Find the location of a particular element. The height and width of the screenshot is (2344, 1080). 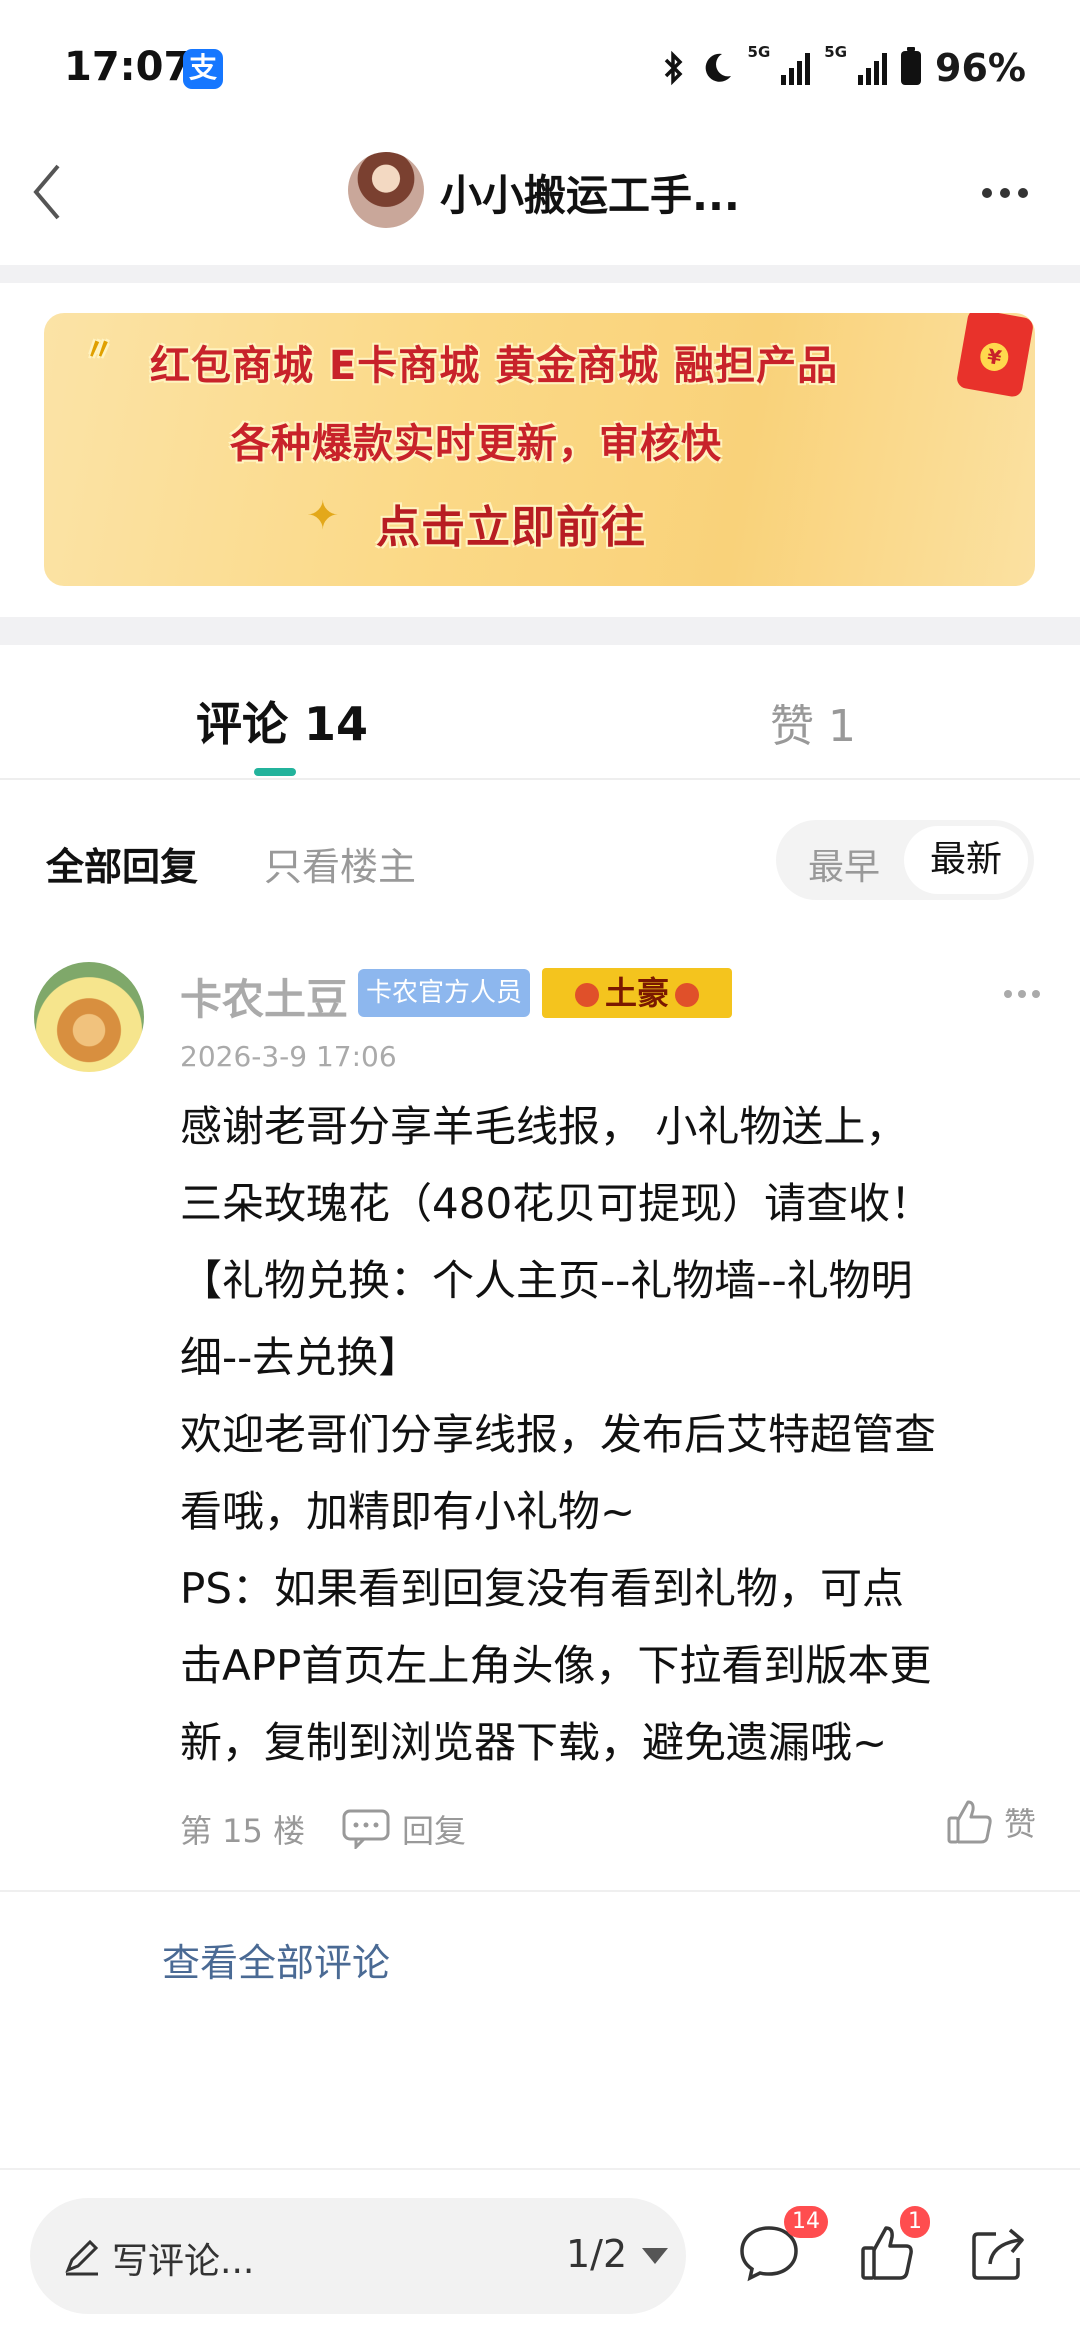

official-staff-badge: 卡农官方人员 is located at coordinates (444, 993).